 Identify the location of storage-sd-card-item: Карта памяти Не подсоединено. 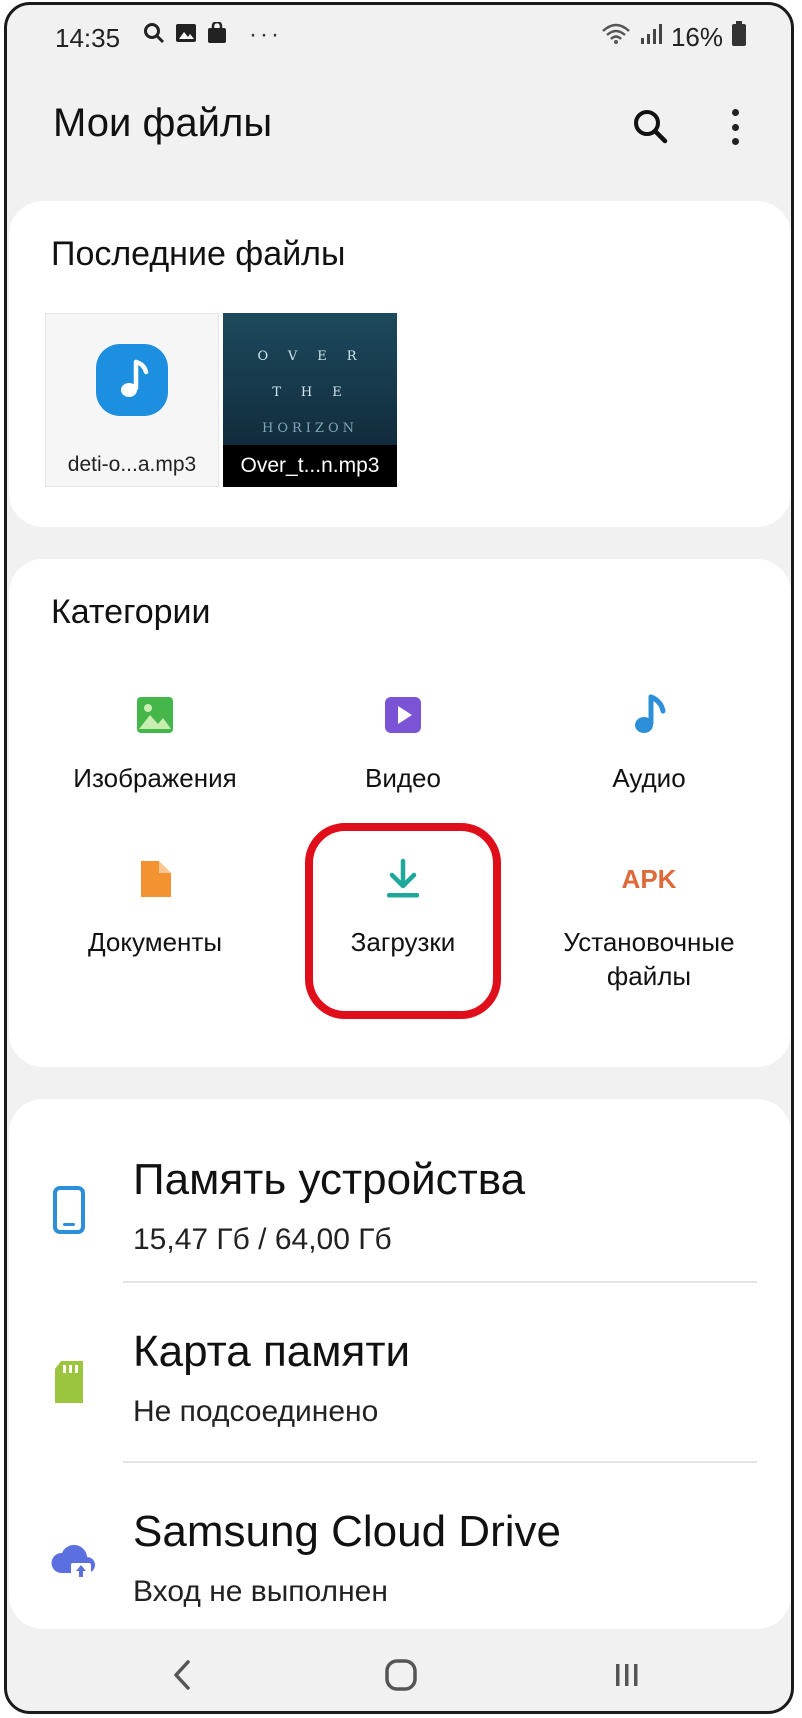
(399, 1372).